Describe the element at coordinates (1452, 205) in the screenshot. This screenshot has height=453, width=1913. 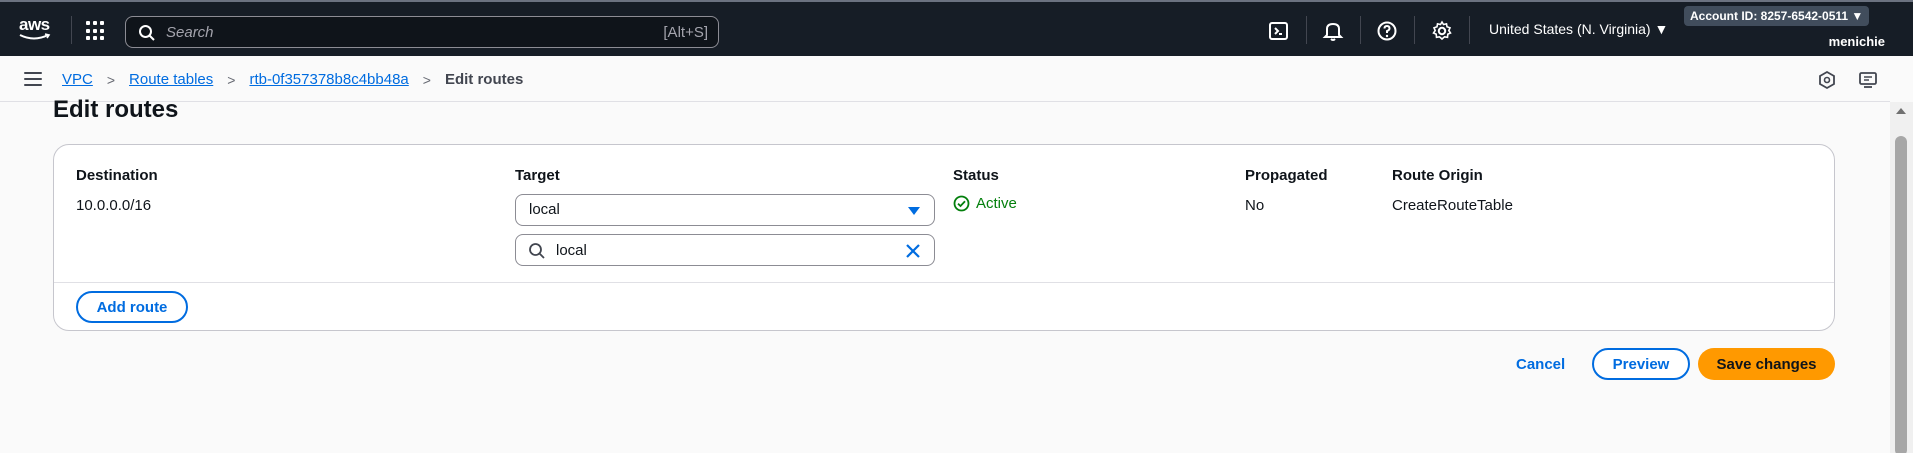
I see `route-origin-value: CreateRouteTable` at that location.